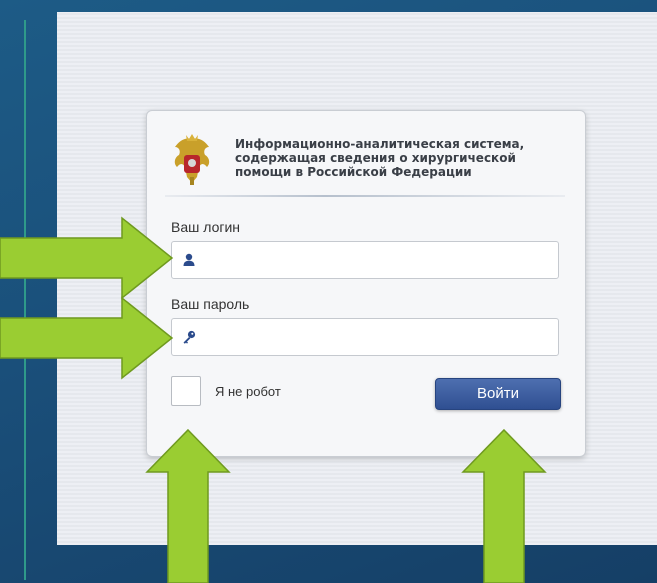  What do you see at coordinates (192, 159) in the screenshot?
I see `coat-of-arms-emblem` at bounding box center [192, 159].